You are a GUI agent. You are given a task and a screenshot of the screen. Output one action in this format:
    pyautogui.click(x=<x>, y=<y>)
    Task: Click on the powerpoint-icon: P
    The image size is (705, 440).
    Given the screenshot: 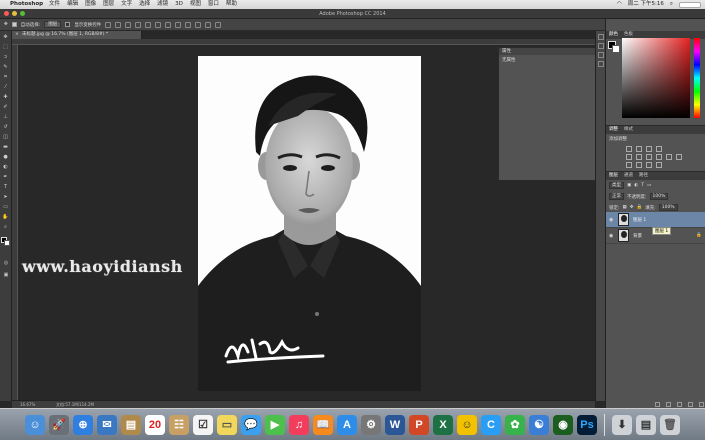 What is the action you would take?
    pyautogui.click(x=419, y=424)
    